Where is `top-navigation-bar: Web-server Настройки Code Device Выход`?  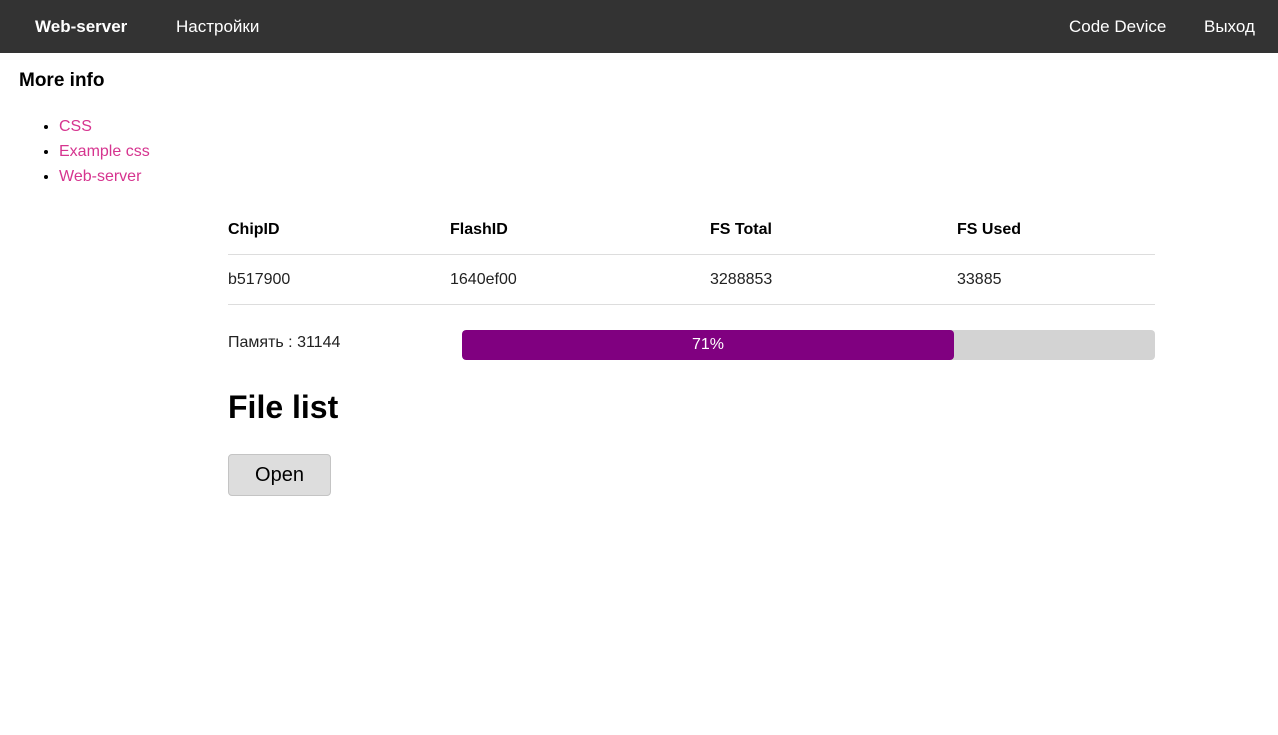 top-navigation-bar: Web-server Настройки Code Device Выход is located at coordinates (639, 26).